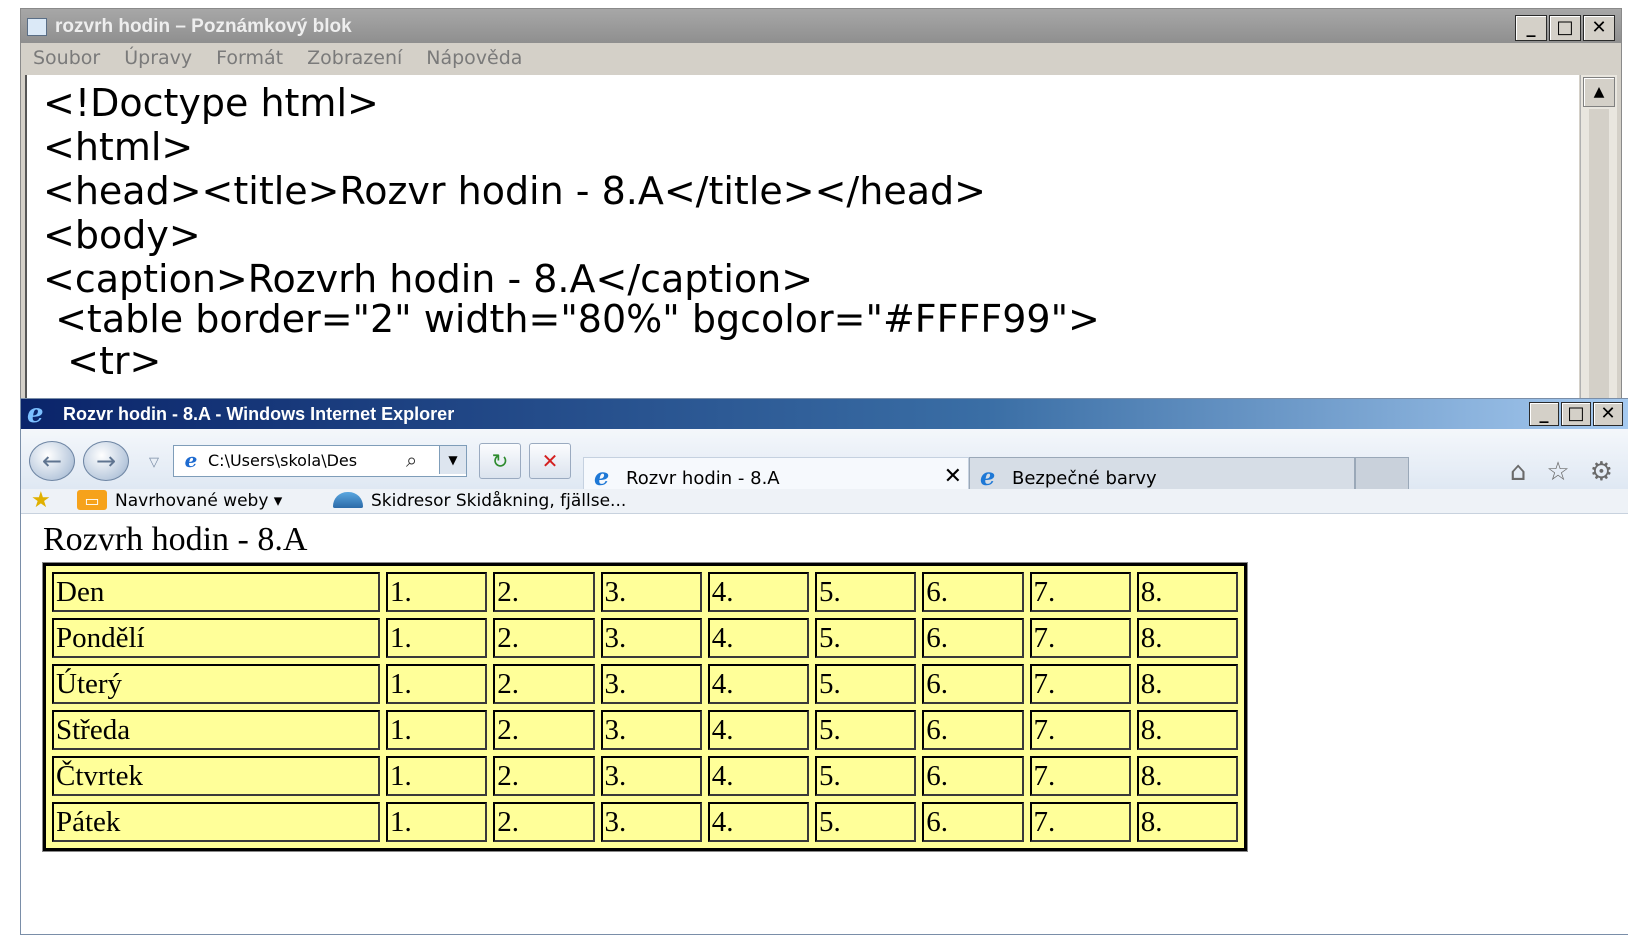 This screenshot has height=935, width=1628. I want to click on refresh-button: ↻, so click(500, 461).